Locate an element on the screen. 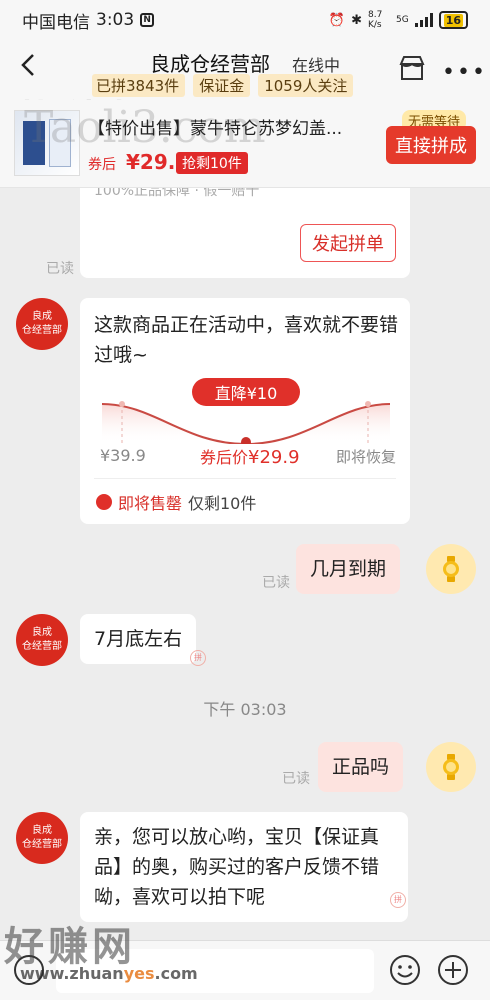 The height and width of the screenshot is (1000, 490). network-type: 5G is located at coordinates (402, 20).